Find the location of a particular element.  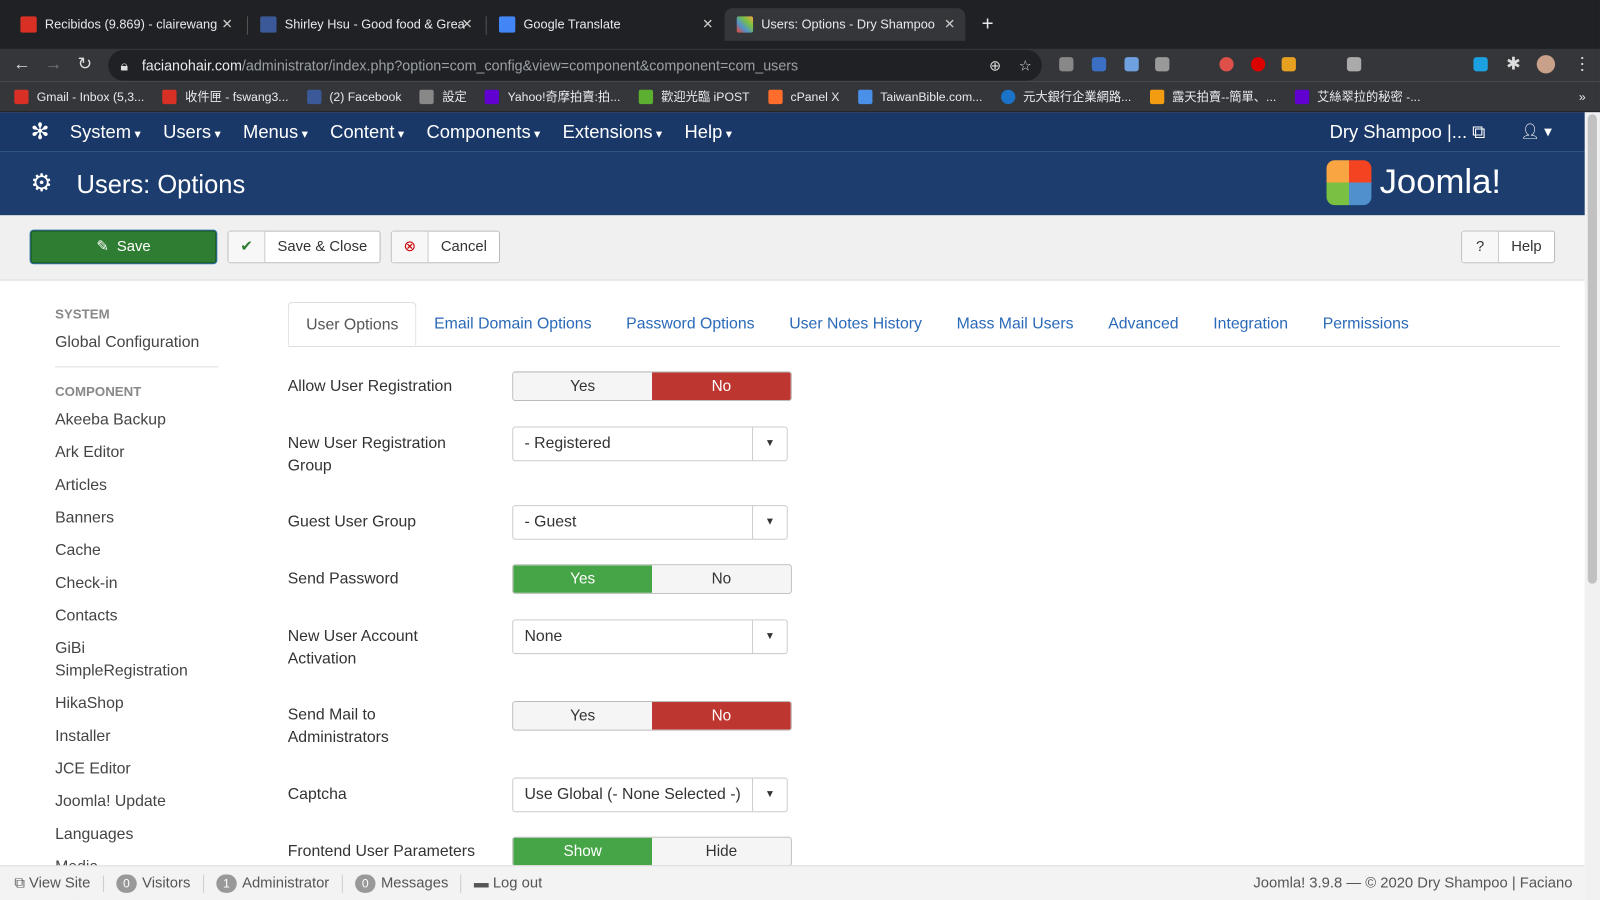

menu-system: System is located at coordinates (105, 131).